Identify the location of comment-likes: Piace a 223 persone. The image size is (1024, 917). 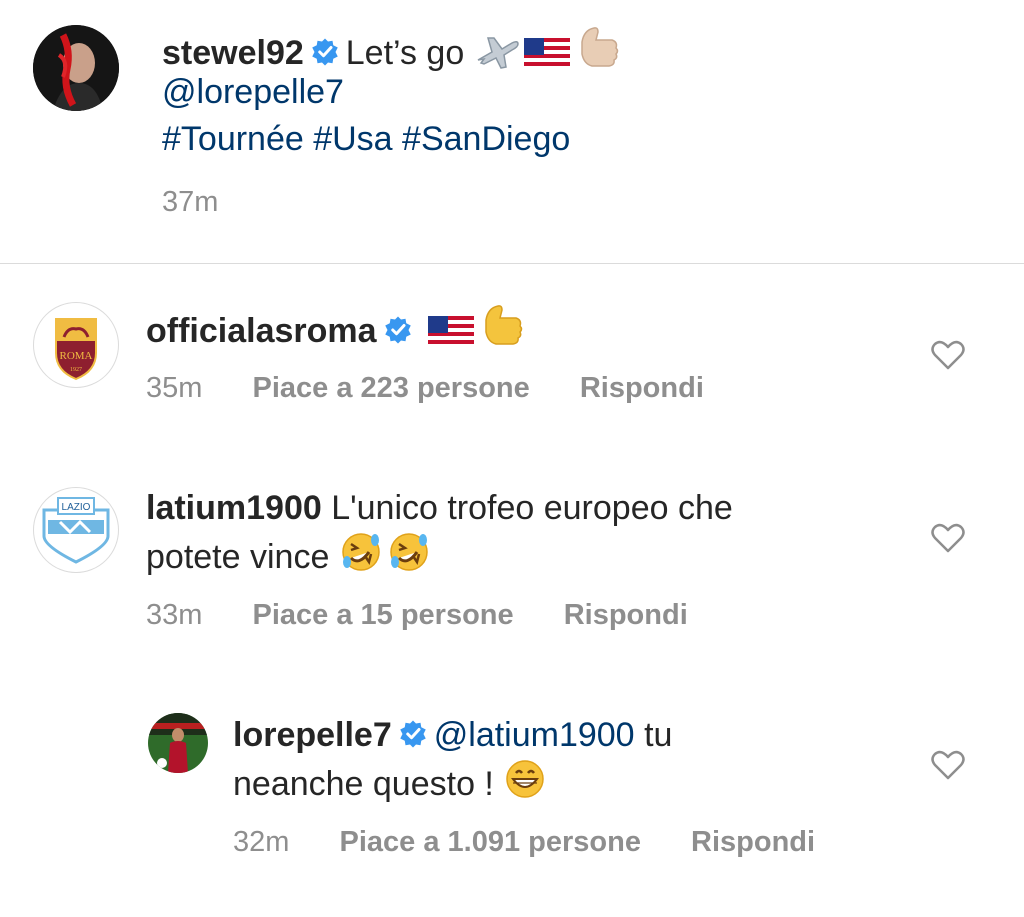
(390, 388).